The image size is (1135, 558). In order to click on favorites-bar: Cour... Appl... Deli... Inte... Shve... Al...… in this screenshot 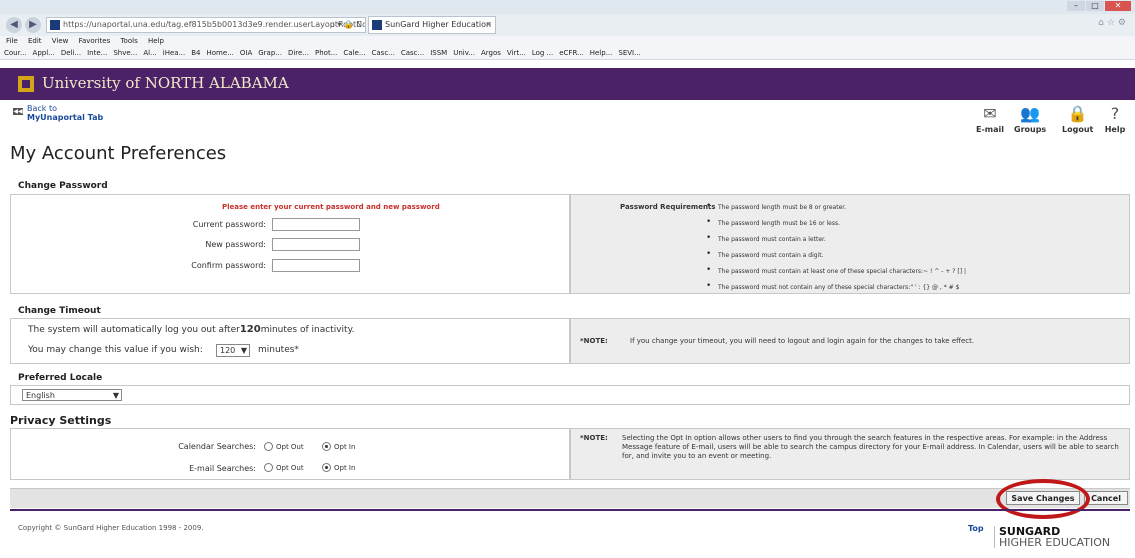, I will do `click(567, 53)`.